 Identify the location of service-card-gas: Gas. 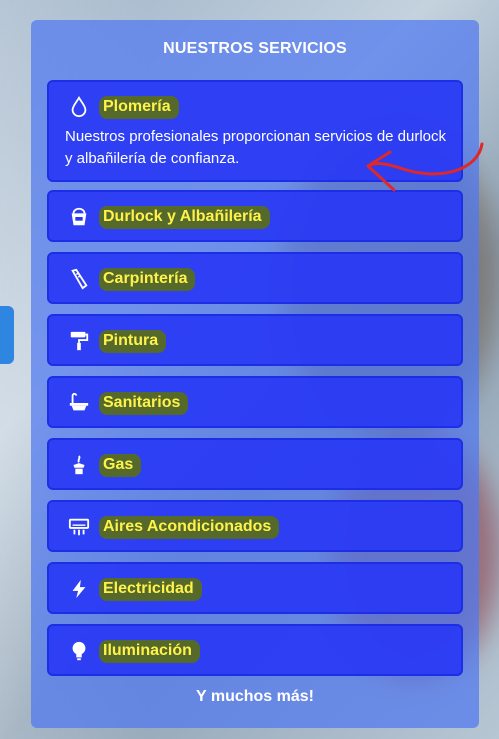
(255, 464).